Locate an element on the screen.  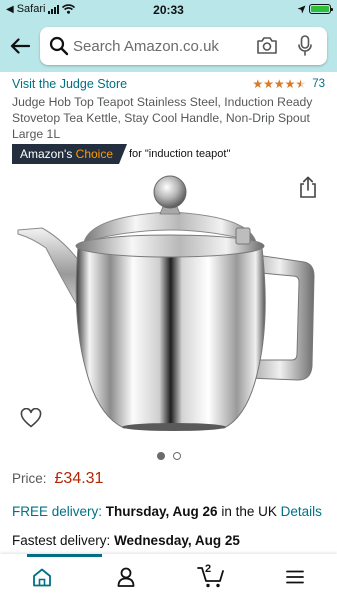
fastest-delivery: Fastest delivery: Wednesday, Aug 25 is located at coordinates (126, 540).